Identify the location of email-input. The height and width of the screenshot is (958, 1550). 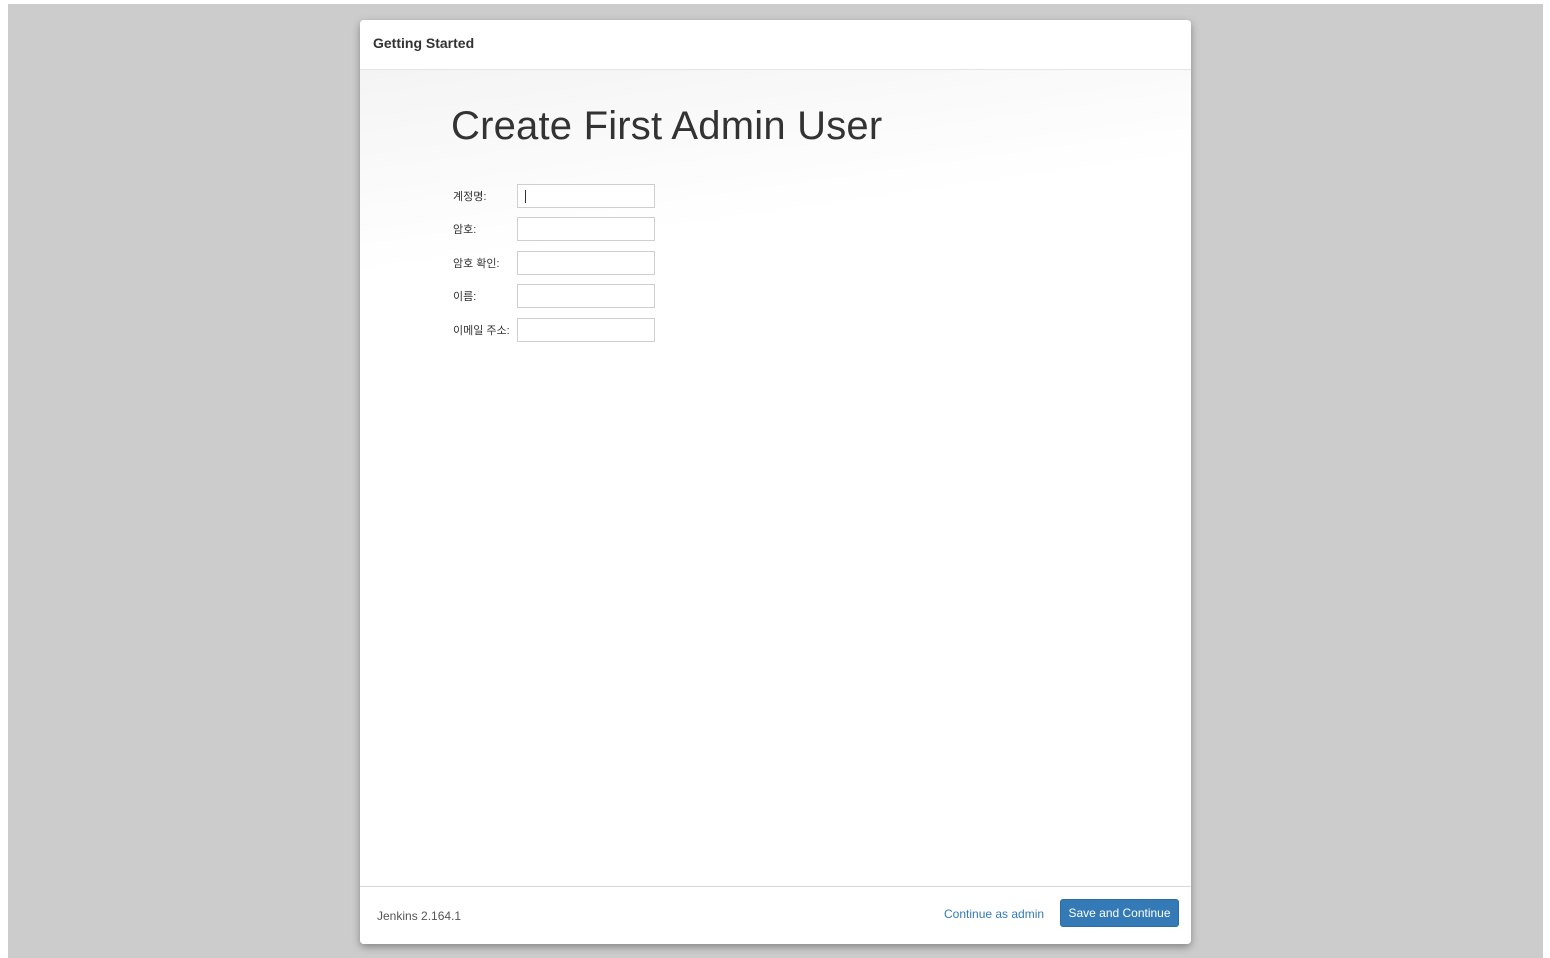
(586, 330).